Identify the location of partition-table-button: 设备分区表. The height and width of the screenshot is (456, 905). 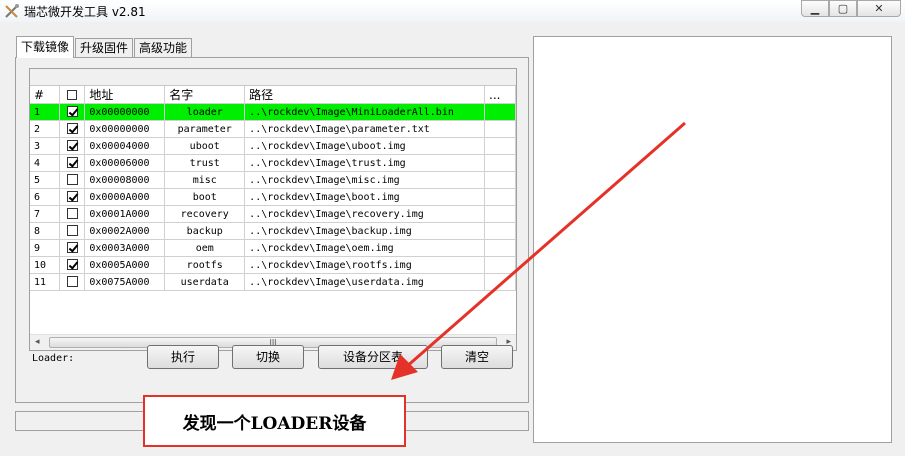
(373, 357).